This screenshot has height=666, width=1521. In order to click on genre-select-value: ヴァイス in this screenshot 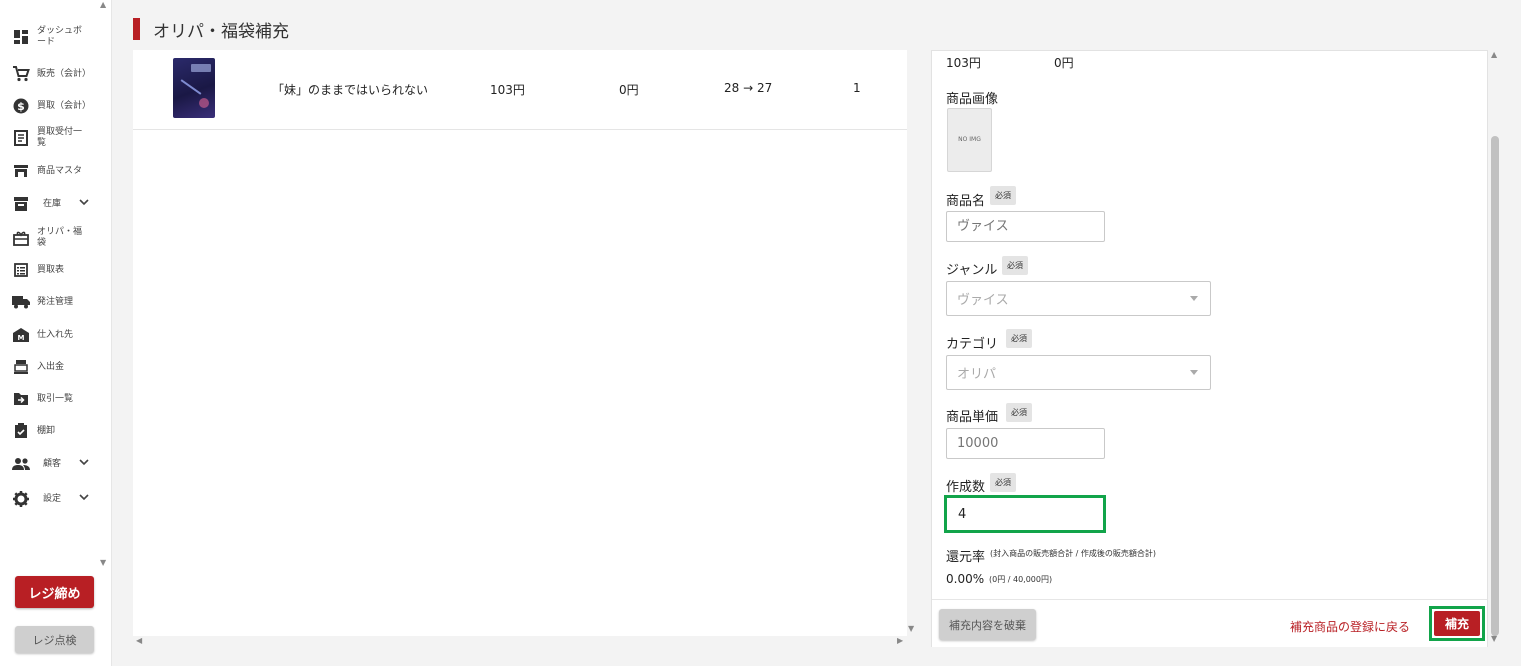, I will do `click(983, 300)`.